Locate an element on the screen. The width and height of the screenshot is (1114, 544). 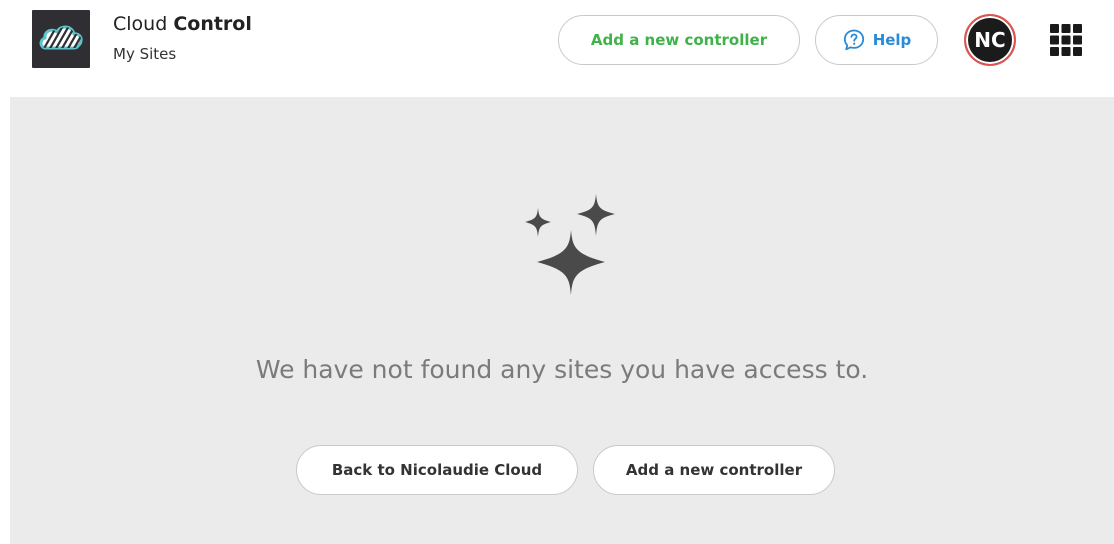
question-bubble-icon is located at coordinates (853, 40).